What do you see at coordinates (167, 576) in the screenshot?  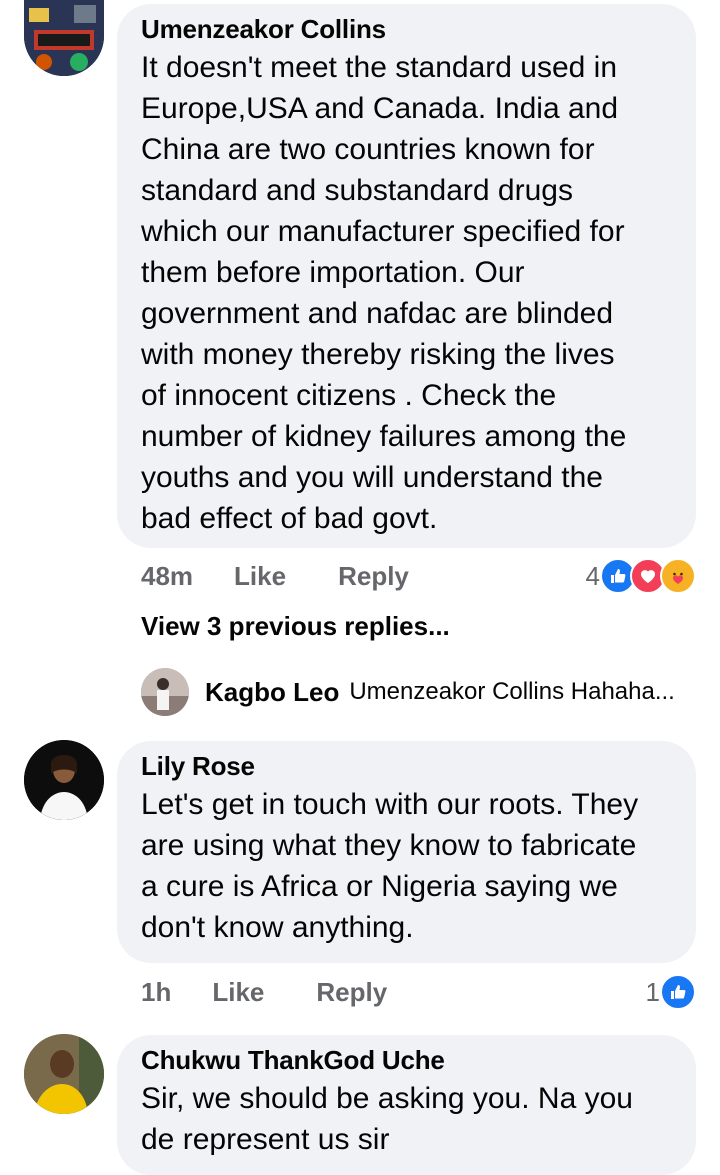 I see `comment-time: 48m` at bounding box center [167, 576].